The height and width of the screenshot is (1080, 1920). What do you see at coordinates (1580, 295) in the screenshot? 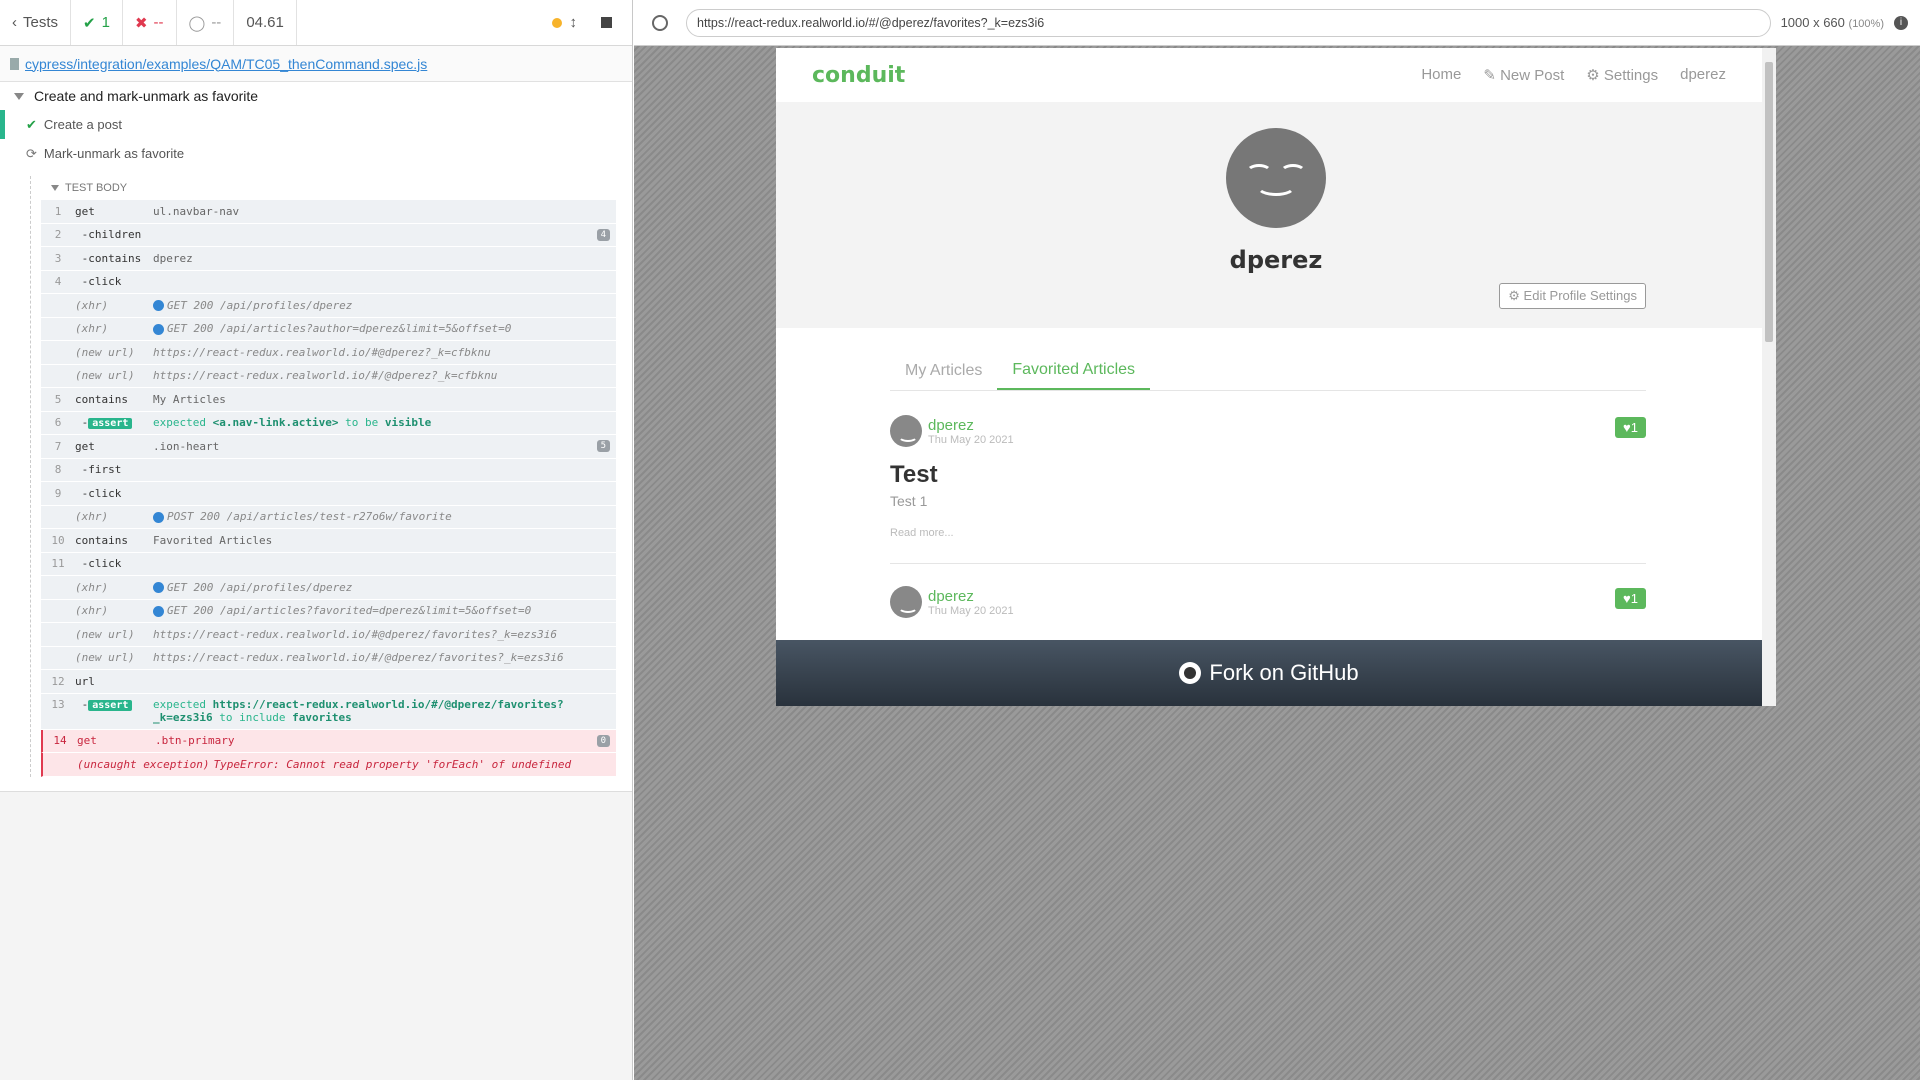
I see `edit-profile-label: Edit Profile Settings` at bounding box center [1580, 295].